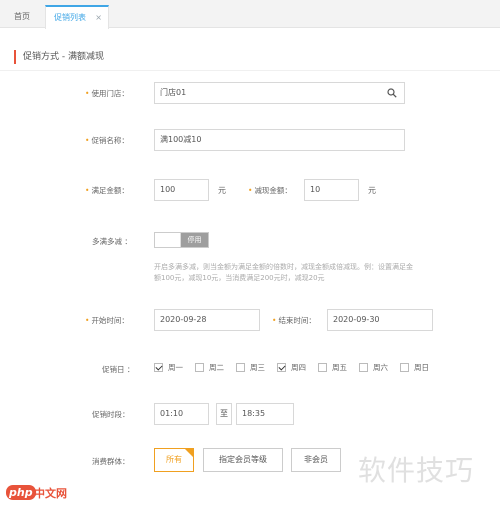  I want to click on store-select-input: 门店01, so click(279, 93).